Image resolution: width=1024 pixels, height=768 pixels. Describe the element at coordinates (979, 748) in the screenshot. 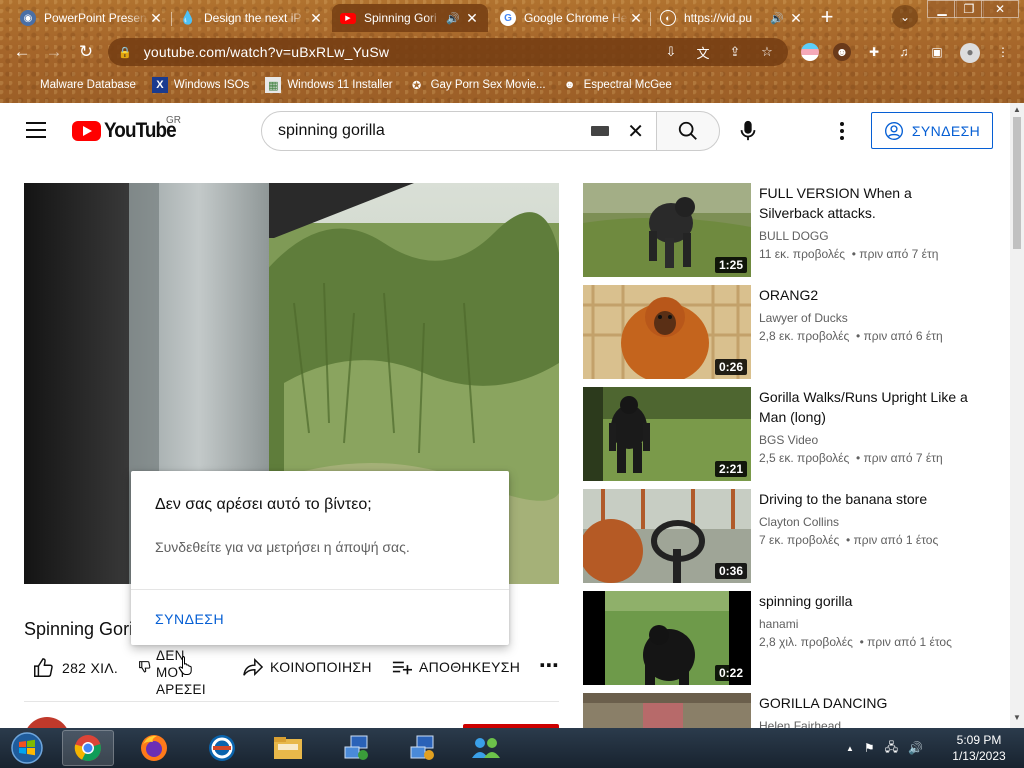

I see `system-clock: 5:09 PM 1/13/2023` at that location.